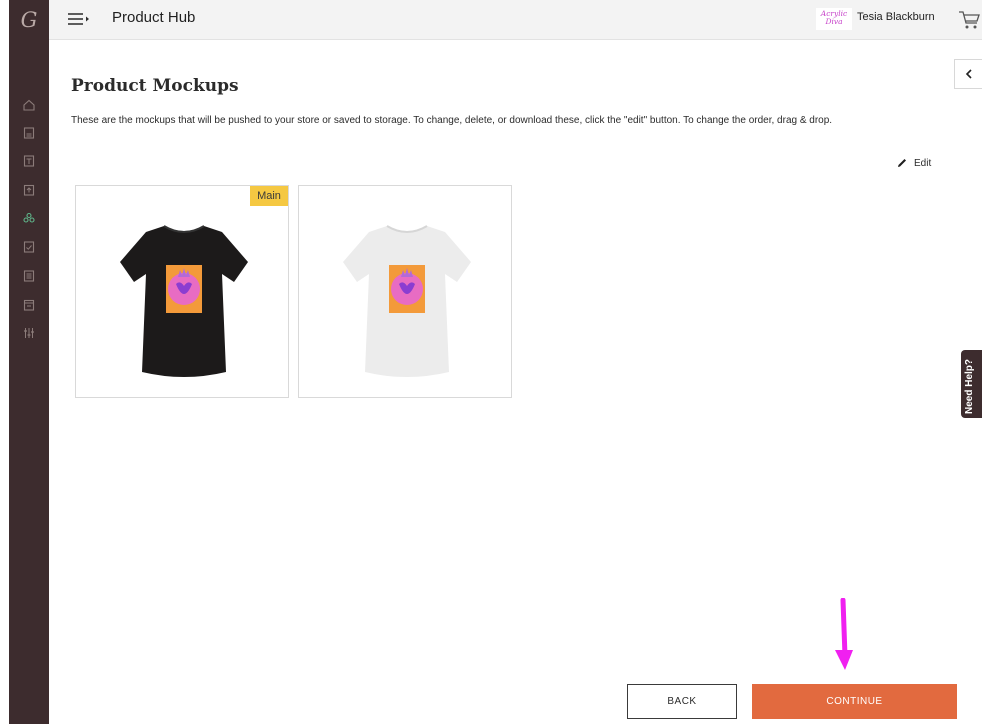  I want to click on app-logo: G, so click(29, 20).